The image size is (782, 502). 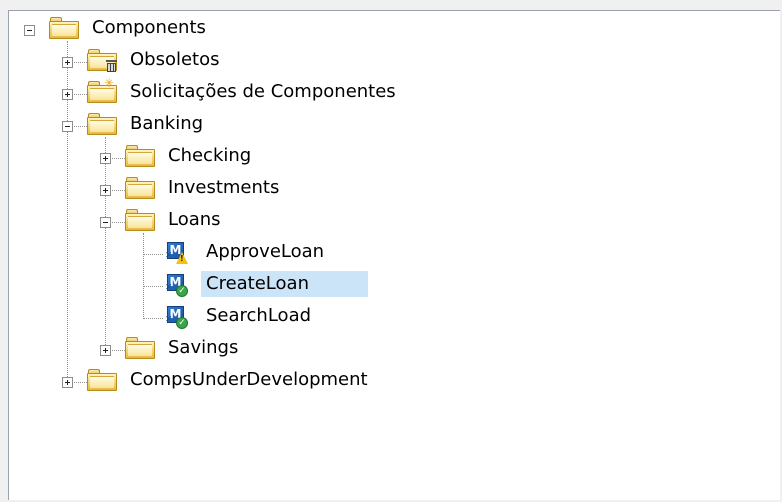 I want to click on expand-obsoletos-toggle, so click(x=67, y=62).